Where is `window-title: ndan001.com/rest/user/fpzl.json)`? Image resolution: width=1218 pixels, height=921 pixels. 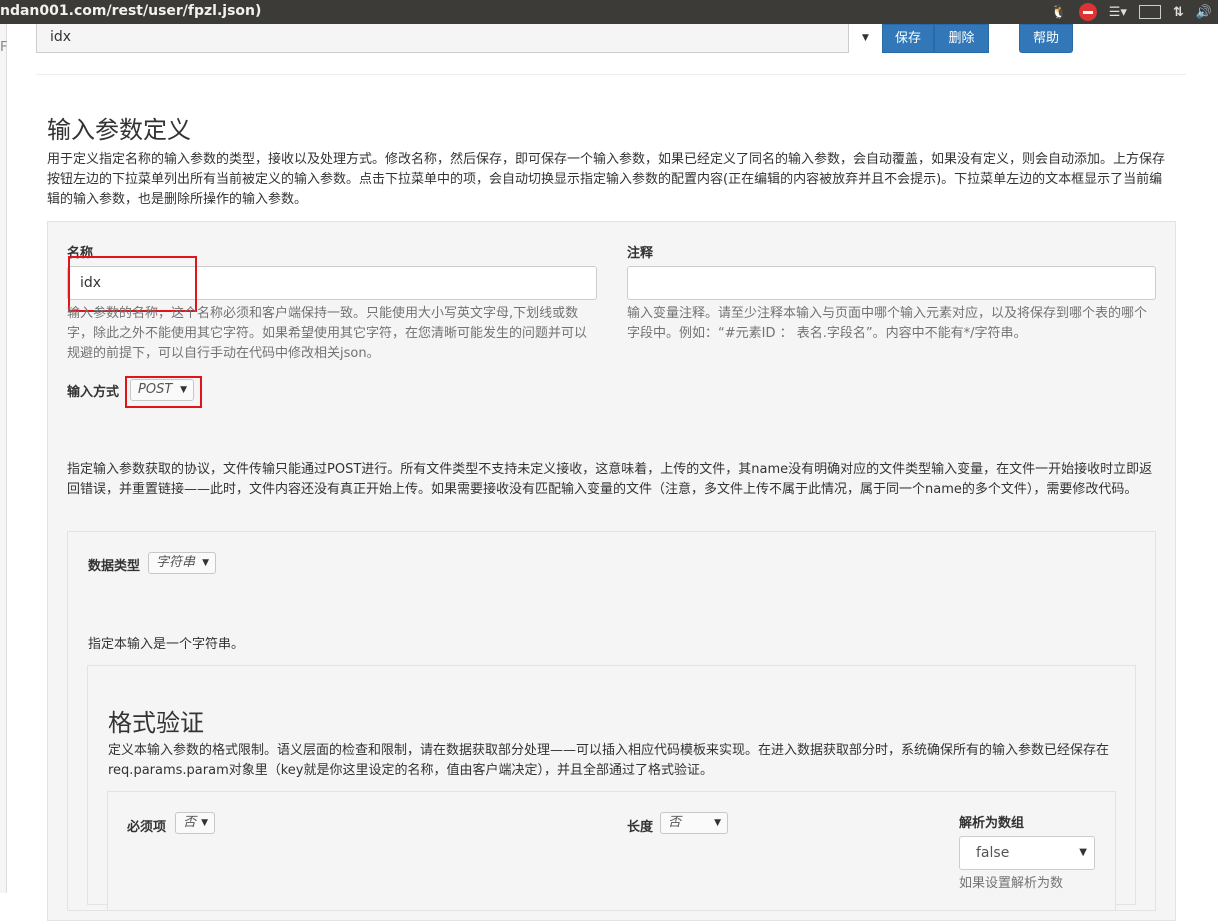 window-title: ndan001.com/rest/user/fpzl.json) is located at coordinates (131, 11).